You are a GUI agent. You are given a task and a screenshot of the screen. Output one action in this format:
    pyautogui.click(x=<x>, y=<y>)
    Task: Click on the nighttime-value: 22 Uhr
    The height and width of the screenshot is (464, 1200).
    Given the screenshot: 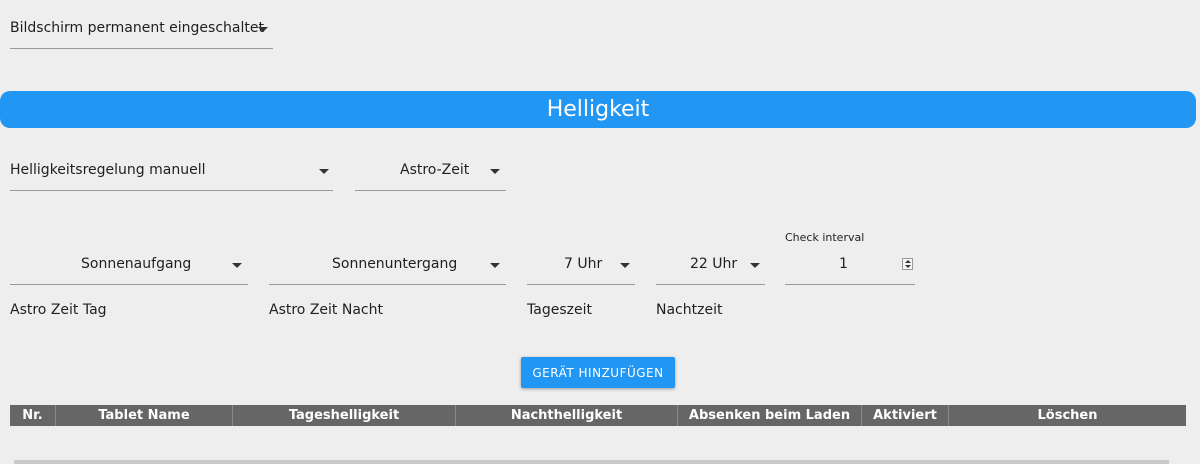 What is the action you would take?
    pyautogui.click(x=714, y=264)
    